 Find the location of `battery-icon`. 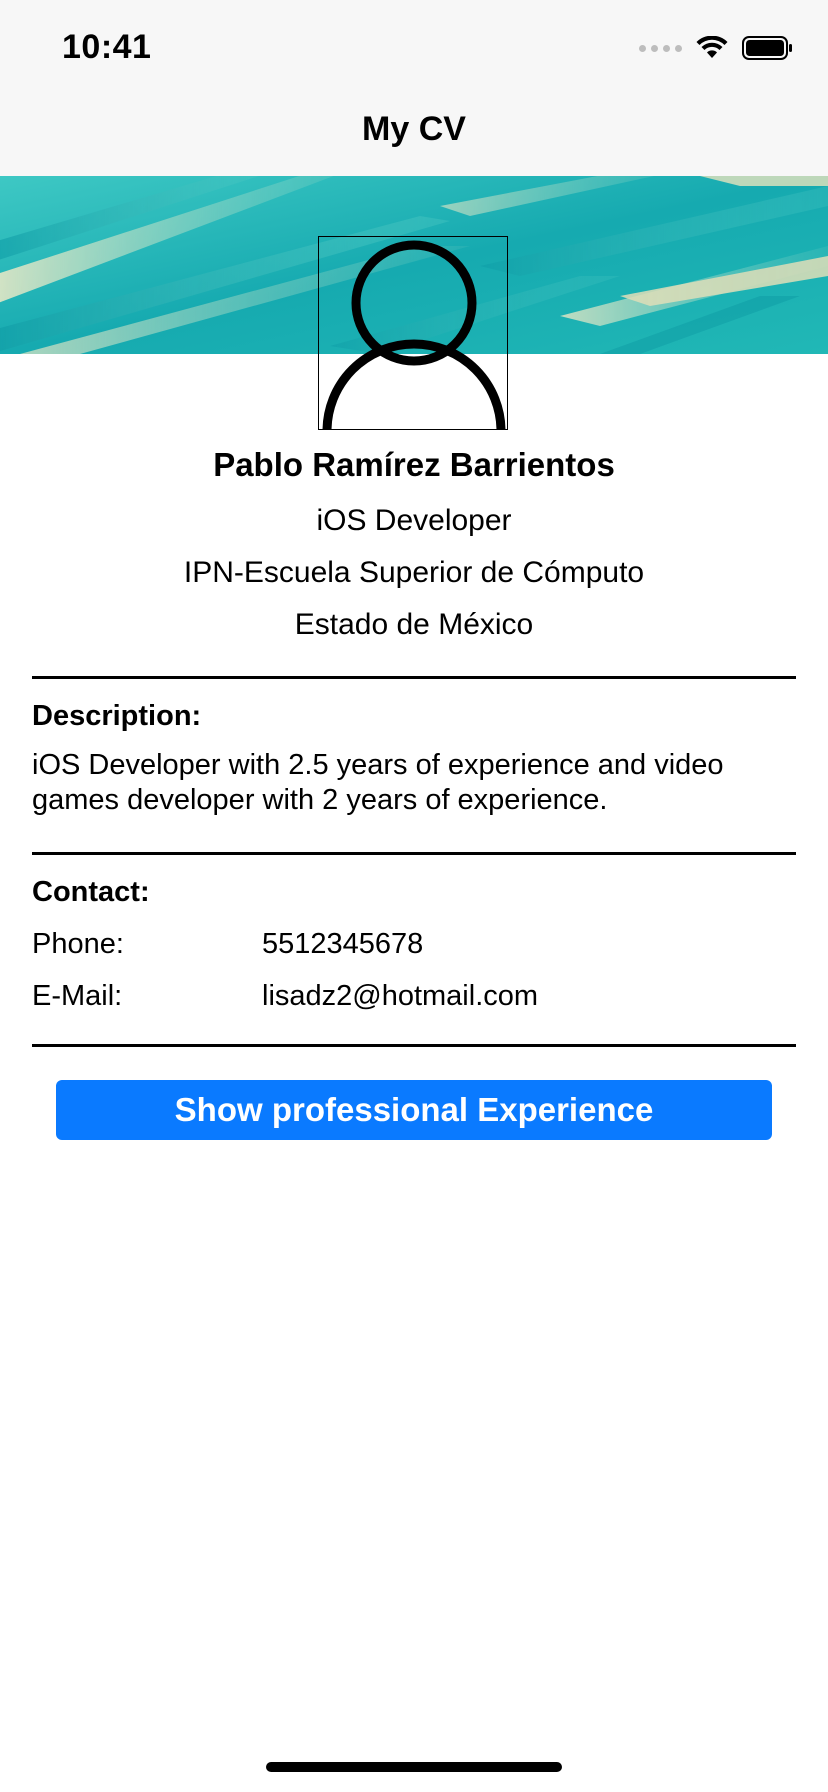

battery-icon is located at coordinates (767, 48).